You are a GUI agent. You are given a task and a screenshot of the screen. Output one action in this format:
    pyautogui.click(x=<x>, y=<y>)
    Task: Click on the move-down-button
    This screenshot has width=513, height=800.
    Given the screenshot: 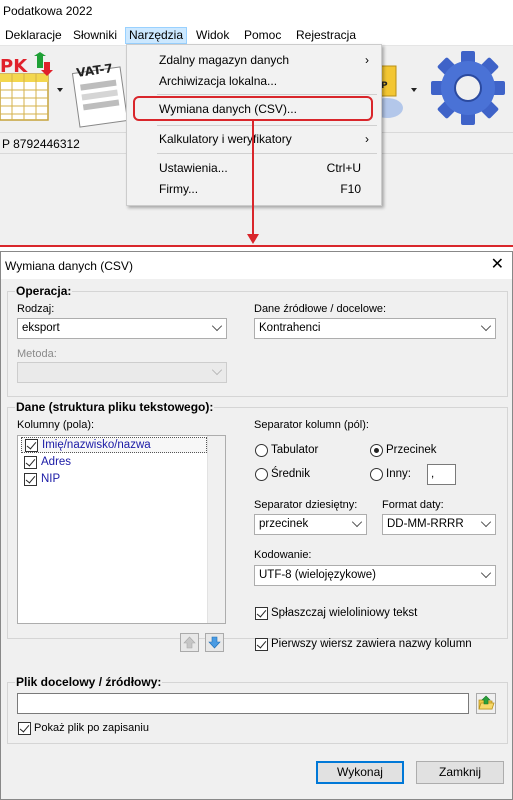 What is the action you would take?
    pyautogui.click(x=214, y=642)
    